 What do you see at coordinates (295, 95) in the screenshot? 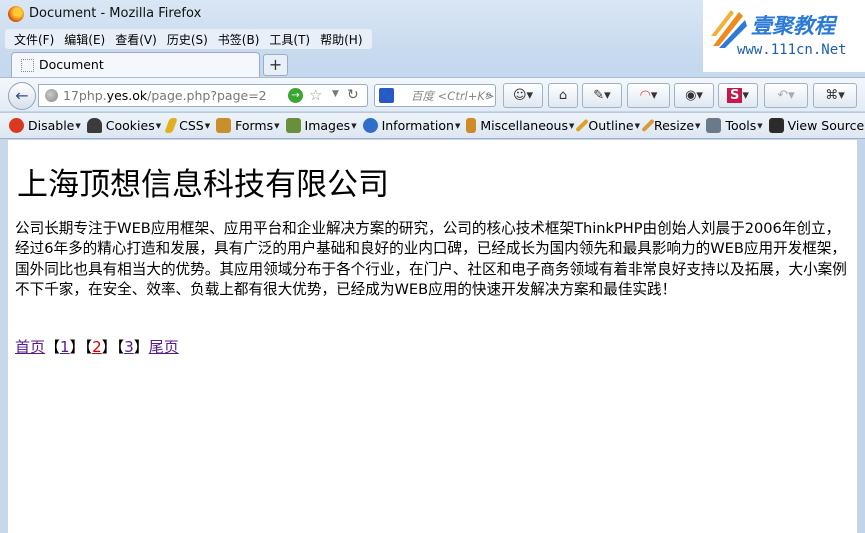
I see `go-arrow-icon: →` at bounding box center [295, 95].